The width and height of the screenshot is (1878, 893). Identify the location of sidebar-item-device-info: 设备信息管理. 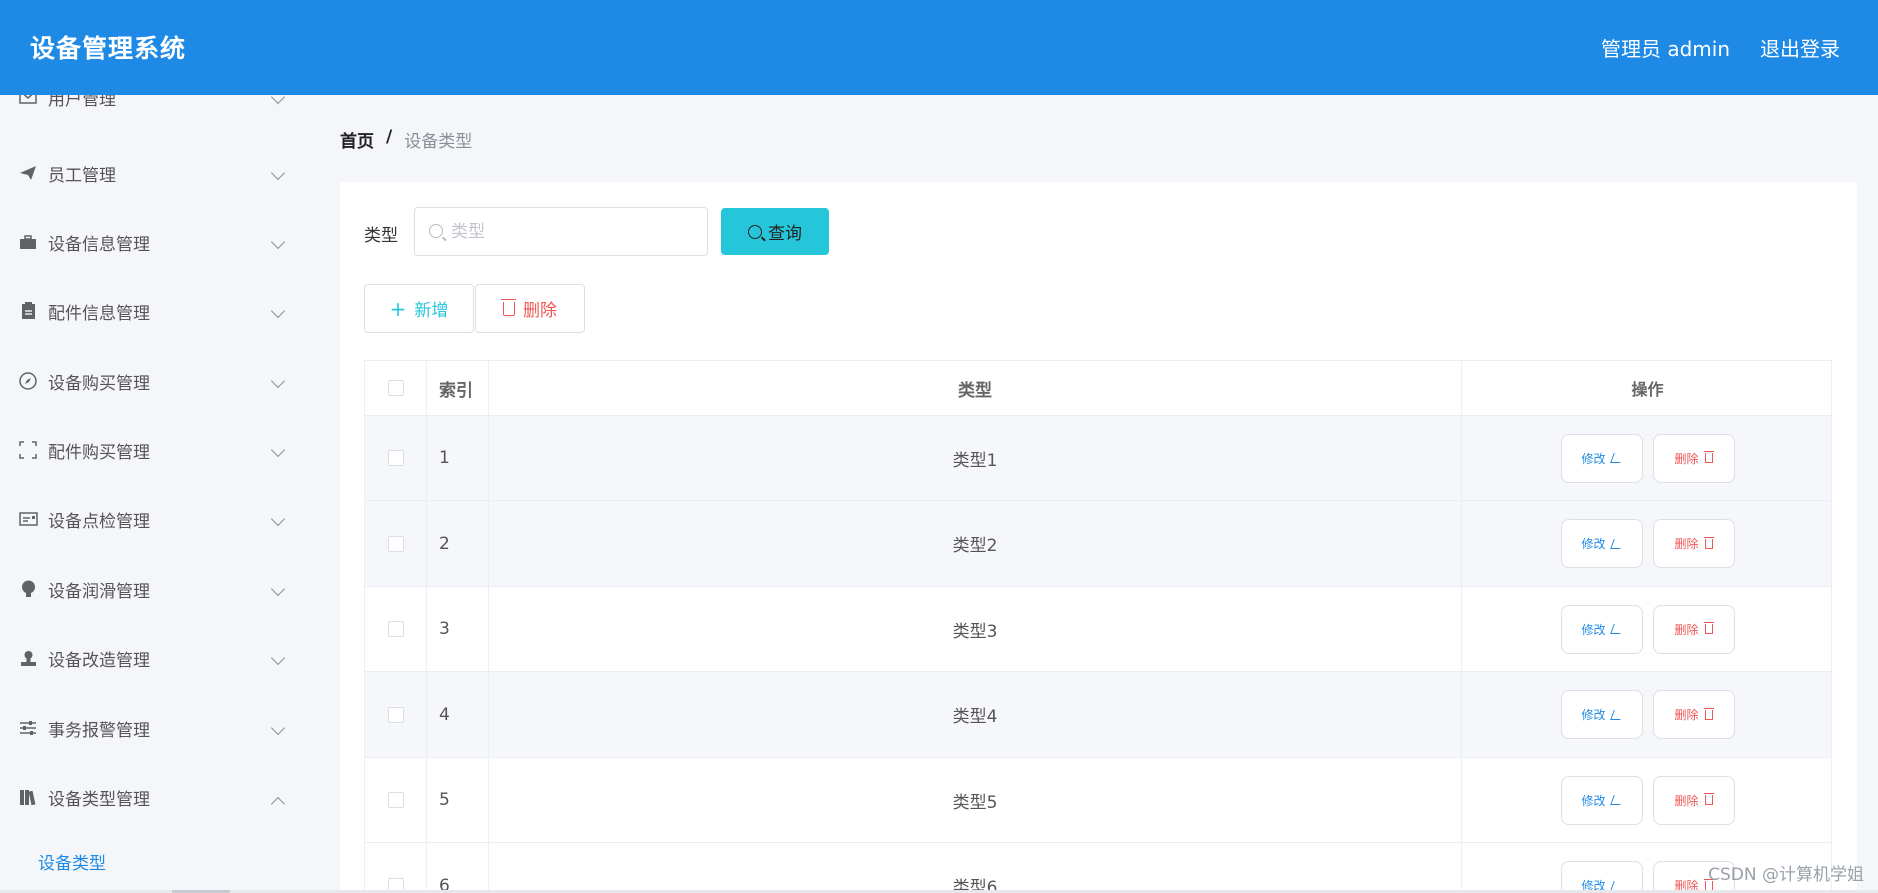
(151, 242).